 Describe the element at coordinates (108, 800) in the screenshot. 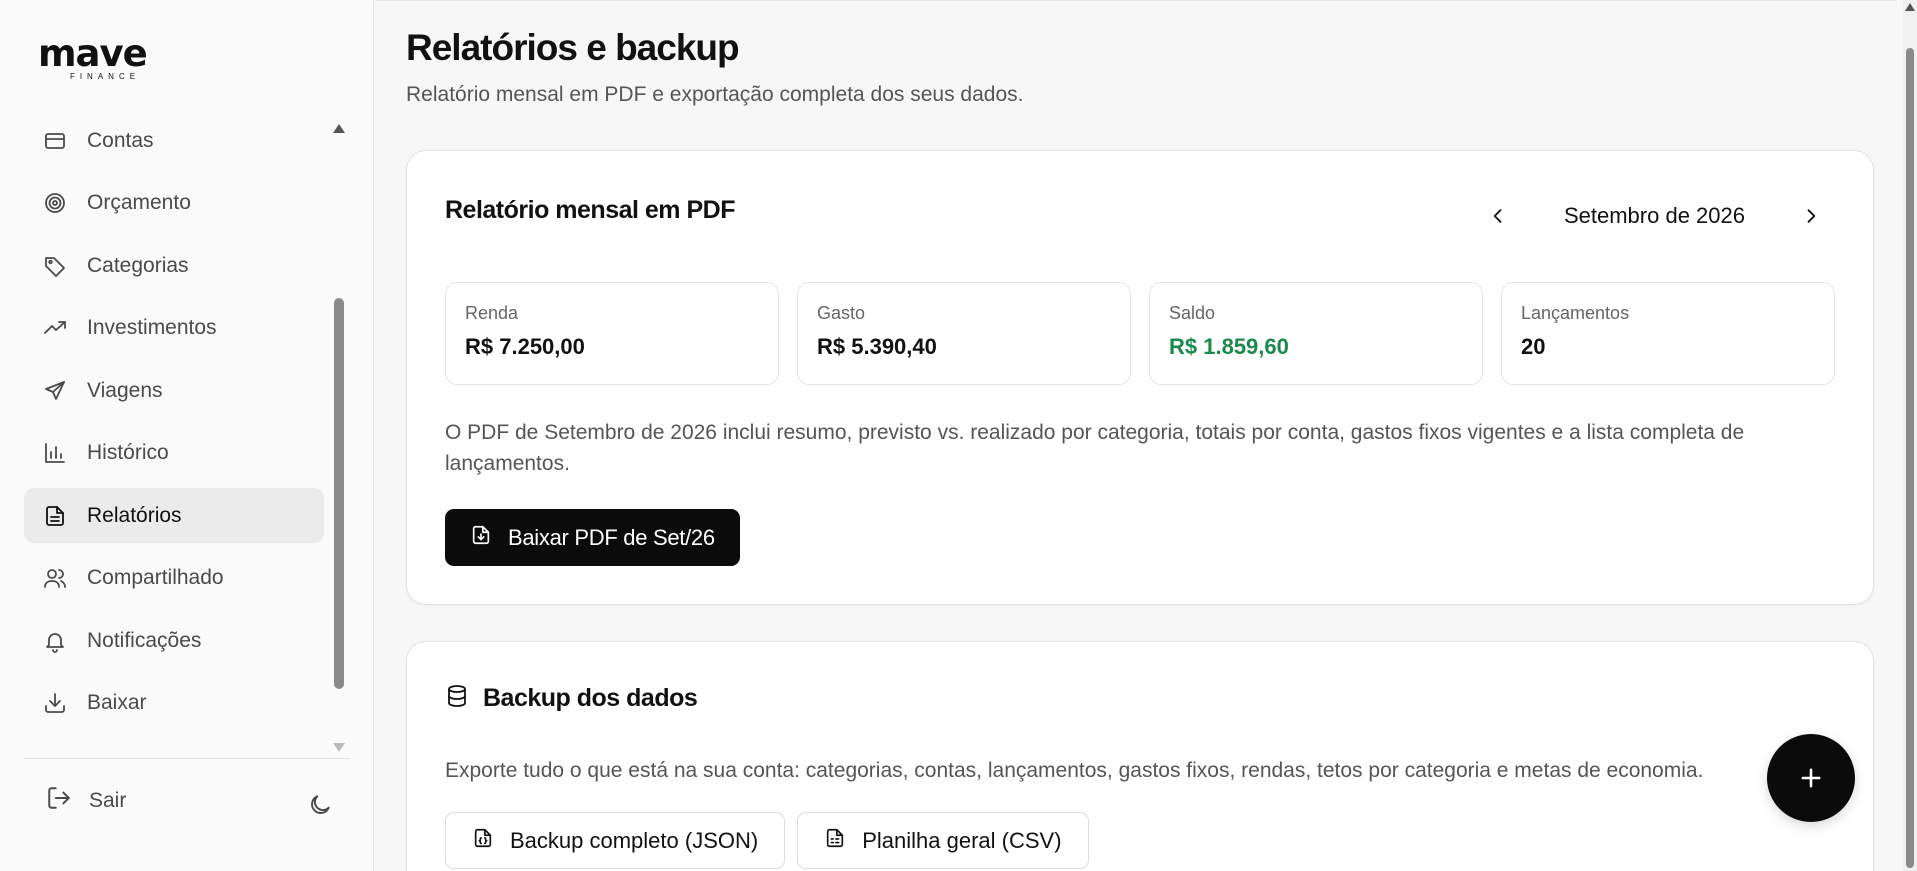

I see `logout-label: Sair` at that location.